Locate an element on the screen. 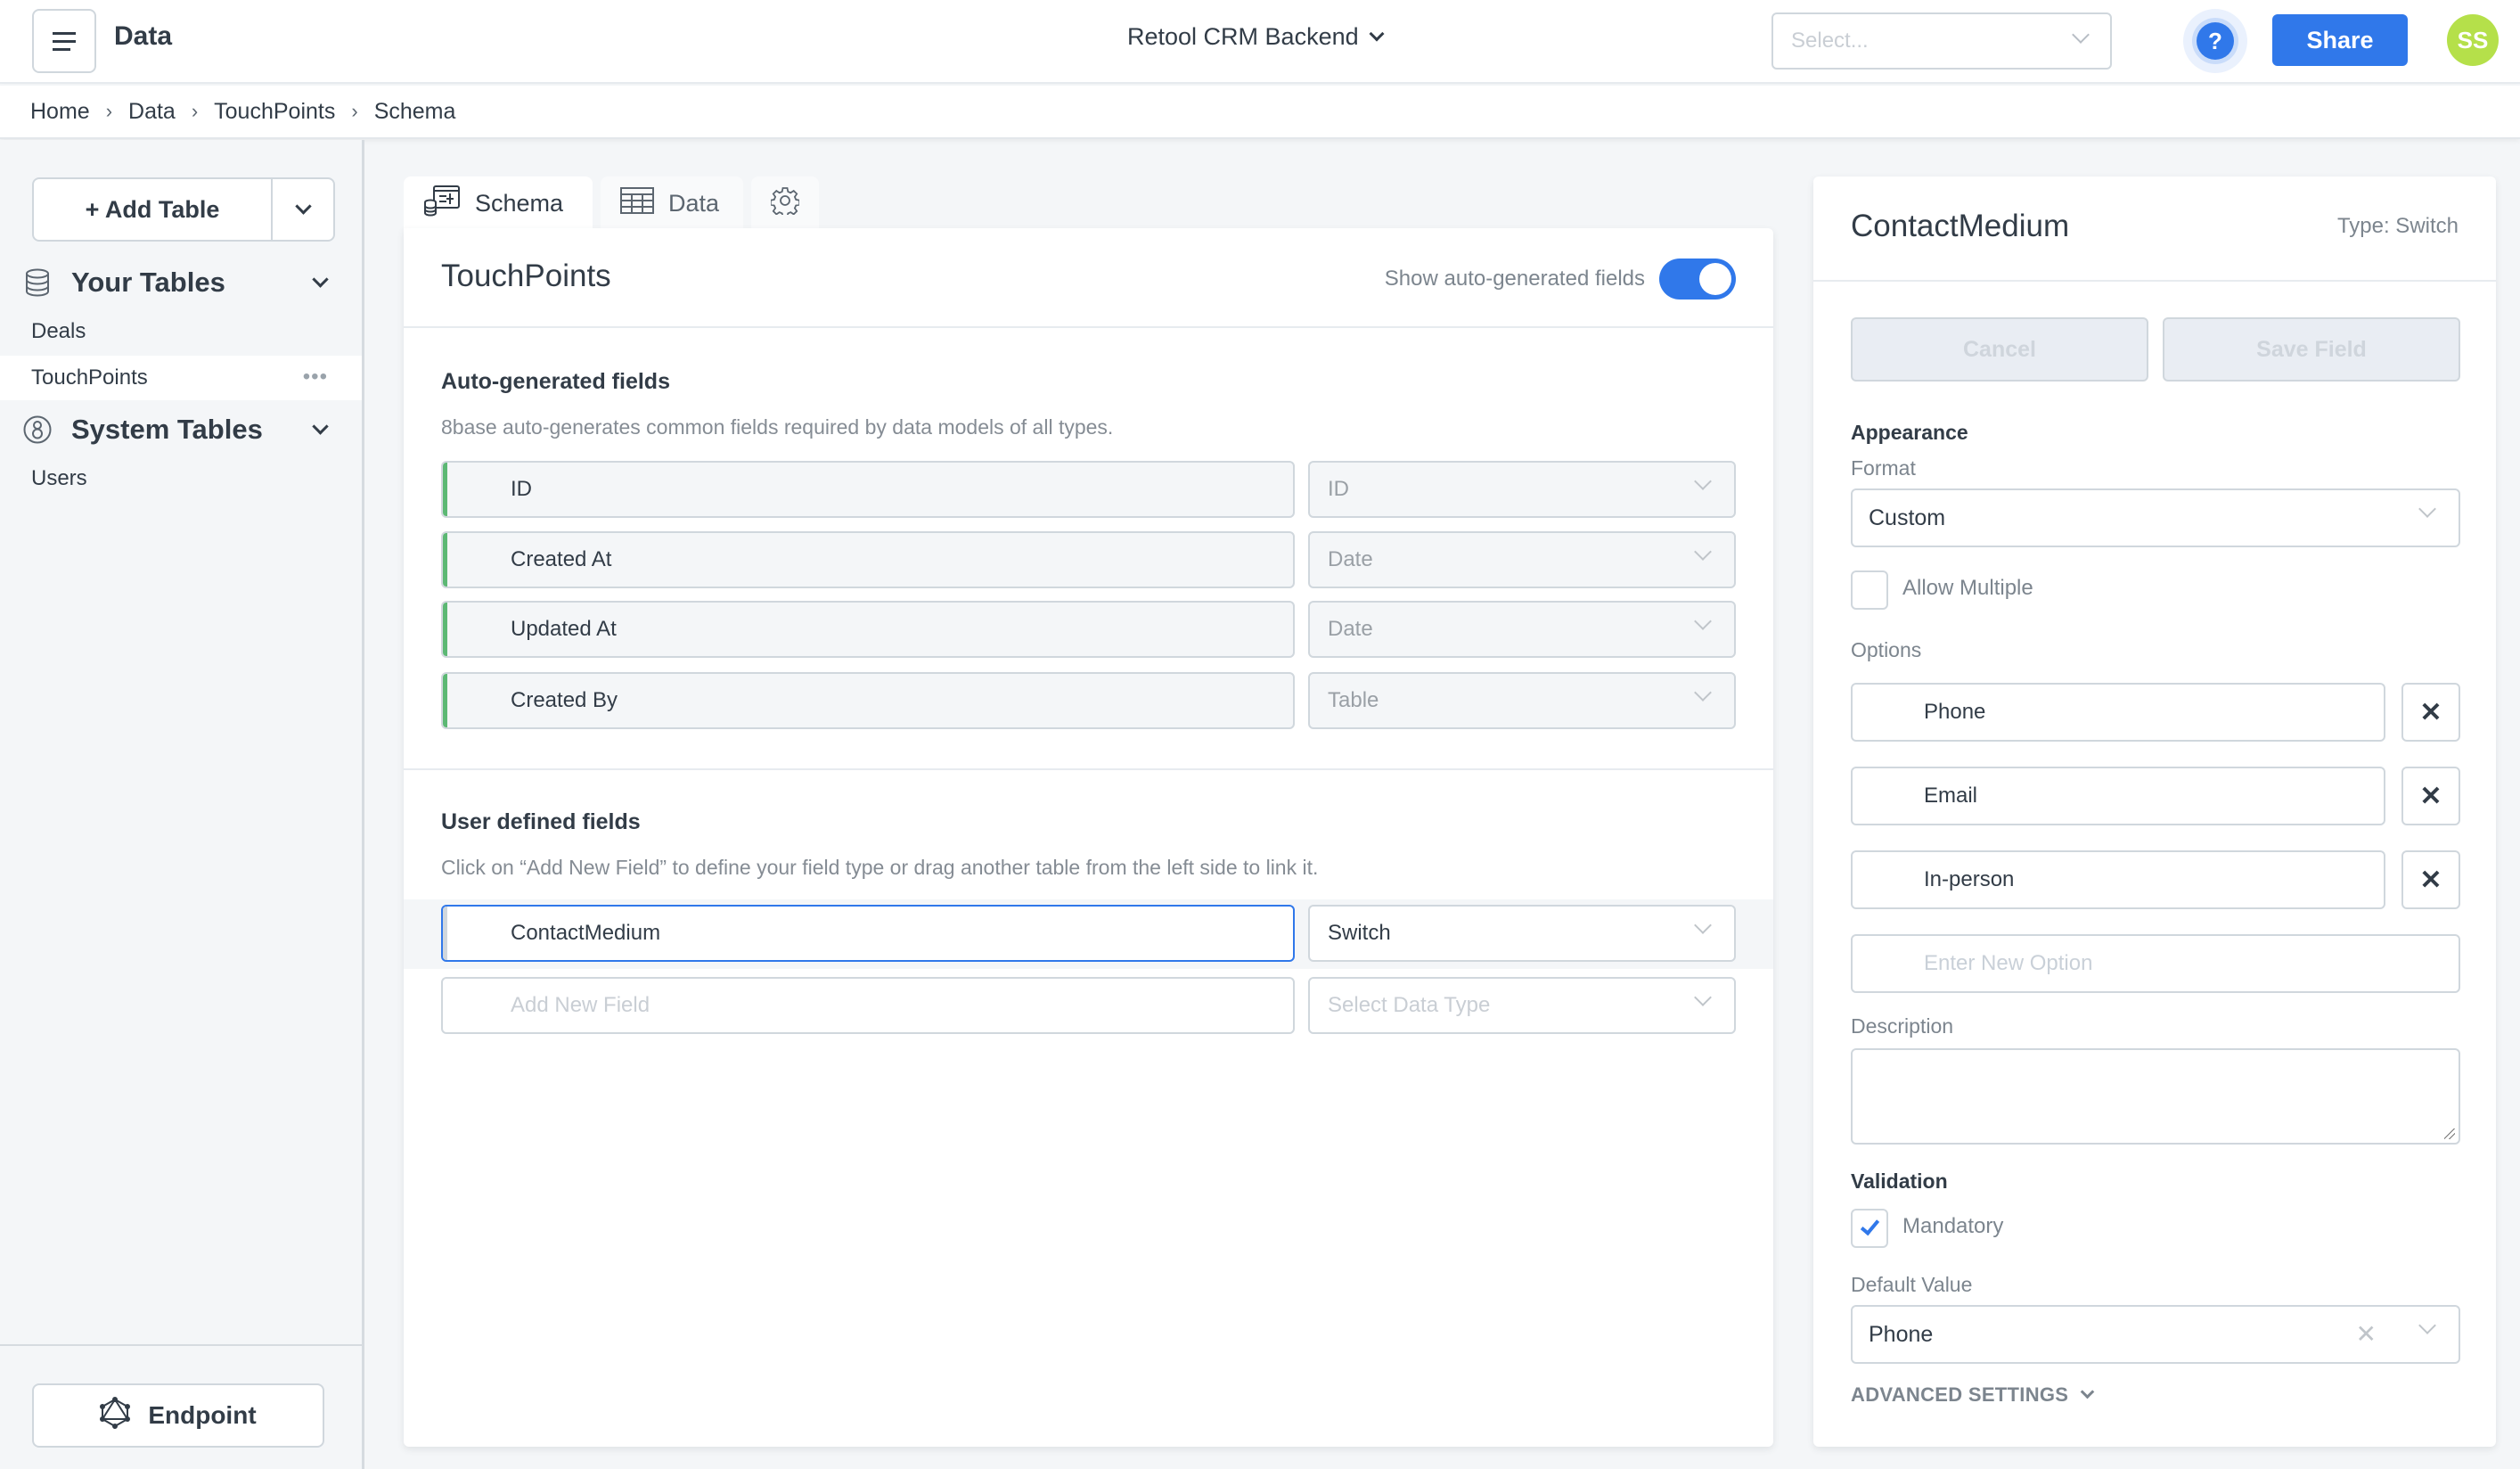  option-input: In-person is located at coordinates (2118, 879).